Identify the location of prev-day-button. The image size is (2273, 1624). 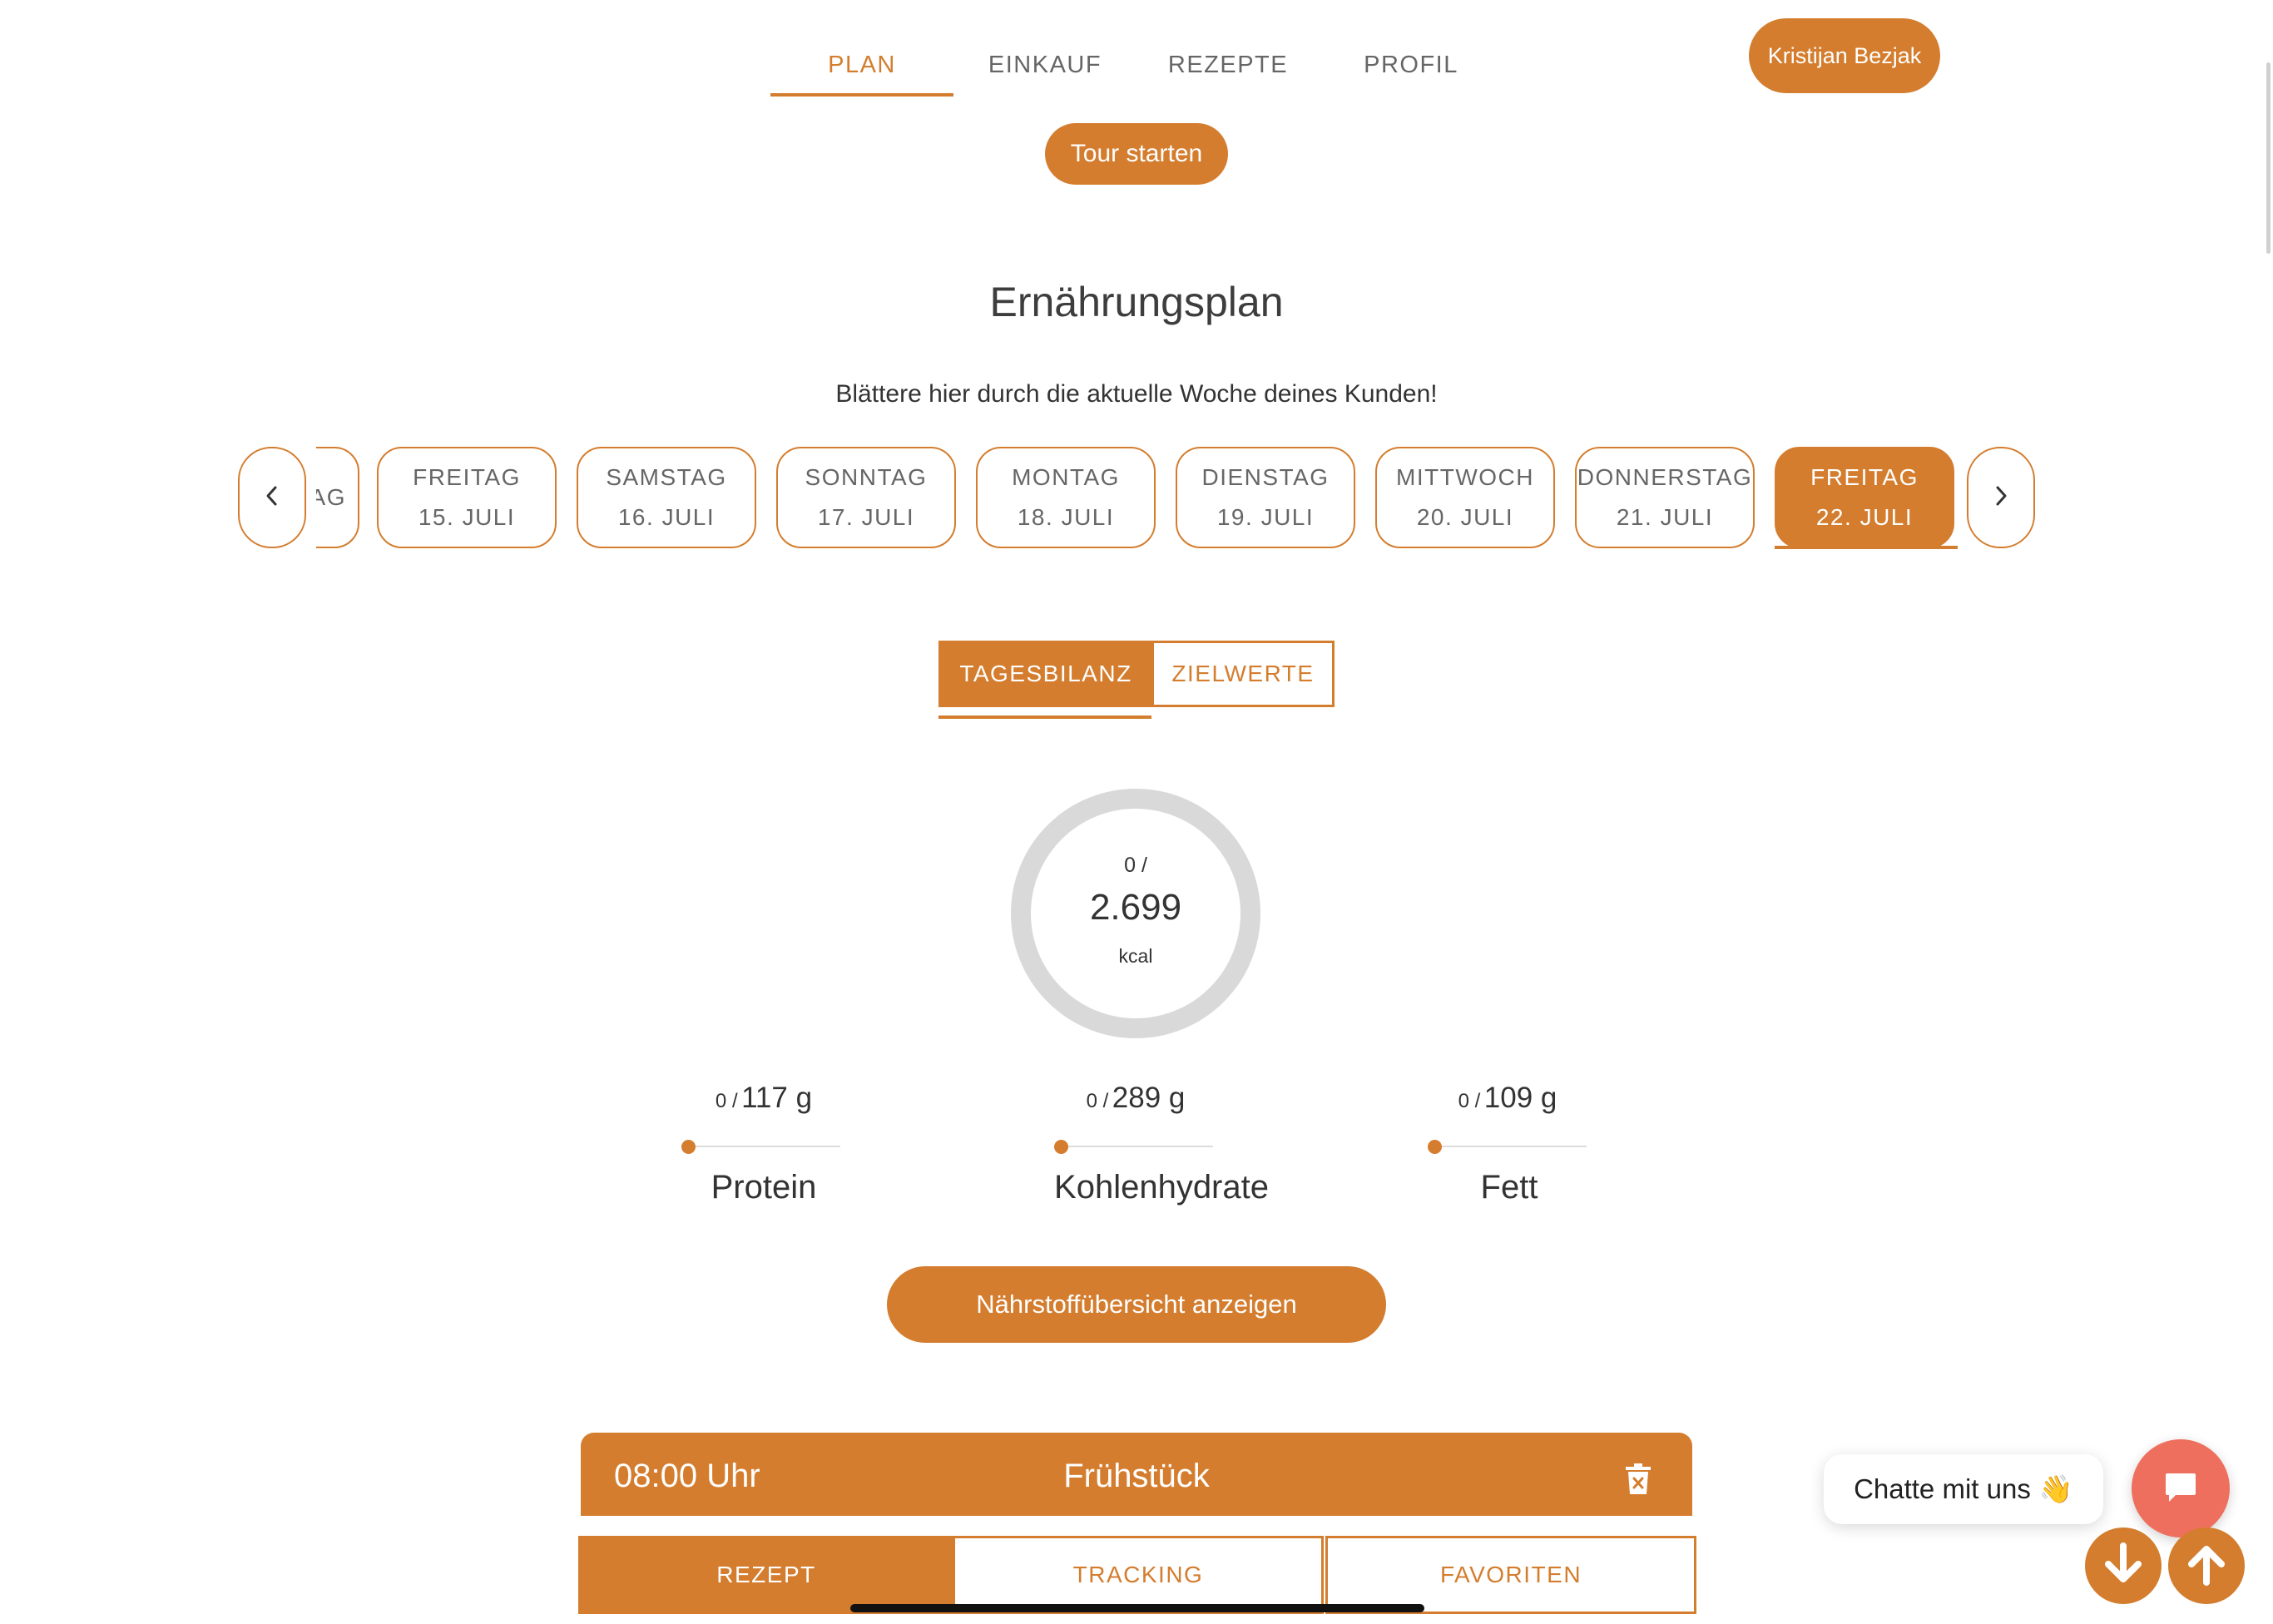
(272, 497).